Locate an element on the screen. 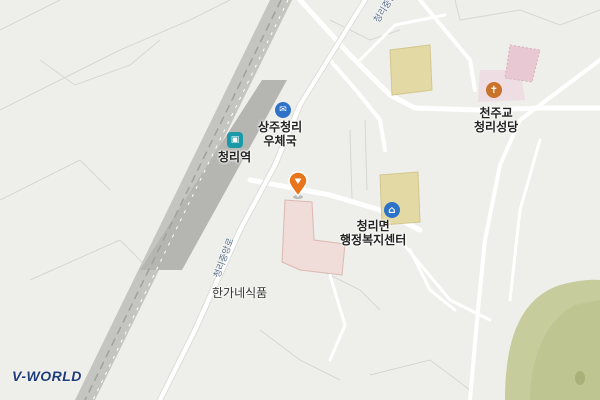  label-post-office: 상주청리 우체국 is located at coordinates (280, 134).